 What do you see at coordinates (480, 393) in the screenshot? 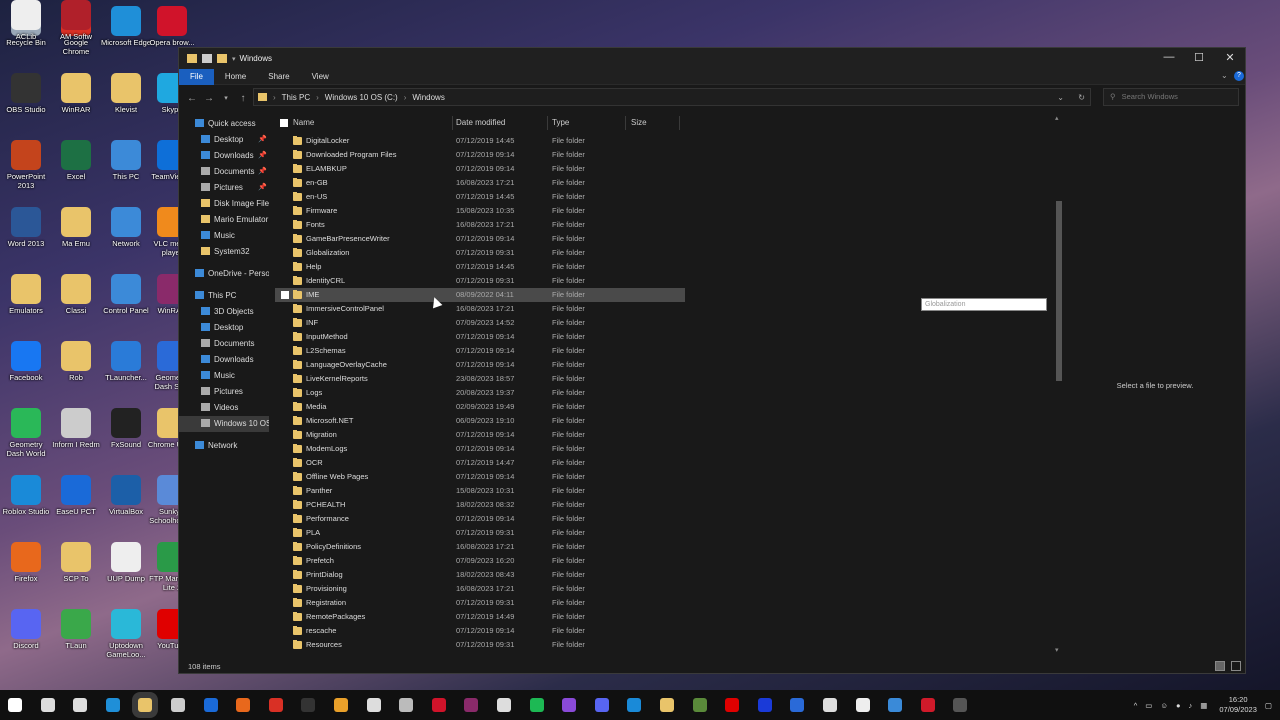
I see `file-row: Logs 20/08/2023 19:37 File folder` at bounding box center [480, 393].